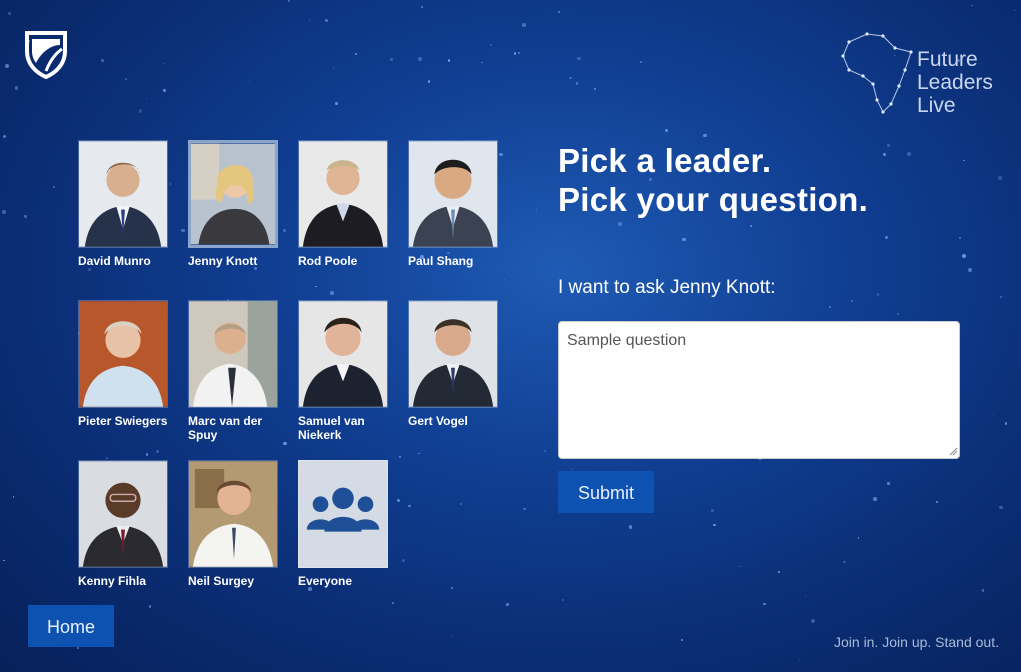  Describe the element at coordinates (713, 180) in the screenshot. I see `page-heading: Pick a leader. Pick your question.` at that location.